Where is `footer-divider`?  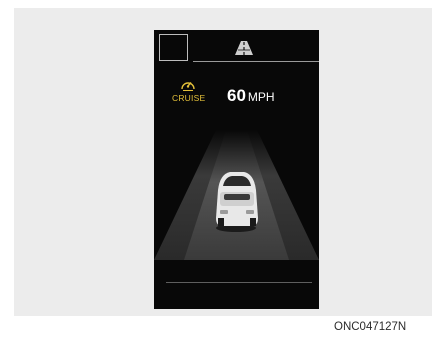 footer-divider is located at coordinates (239, 282).